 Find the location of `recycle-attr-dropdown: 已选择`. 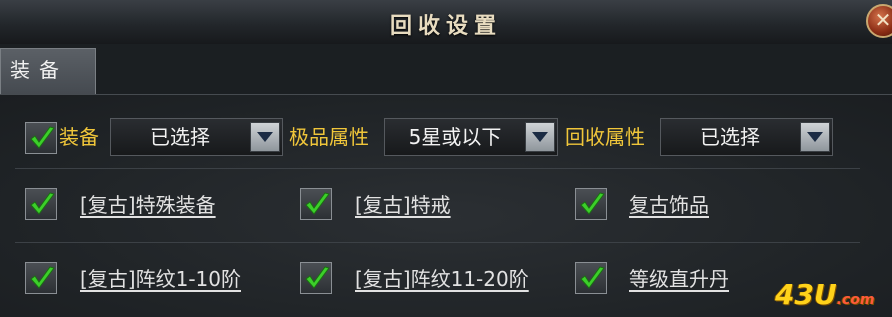

recycle-attr-dropdown: 已选择 is located at coordinates (746, 137).